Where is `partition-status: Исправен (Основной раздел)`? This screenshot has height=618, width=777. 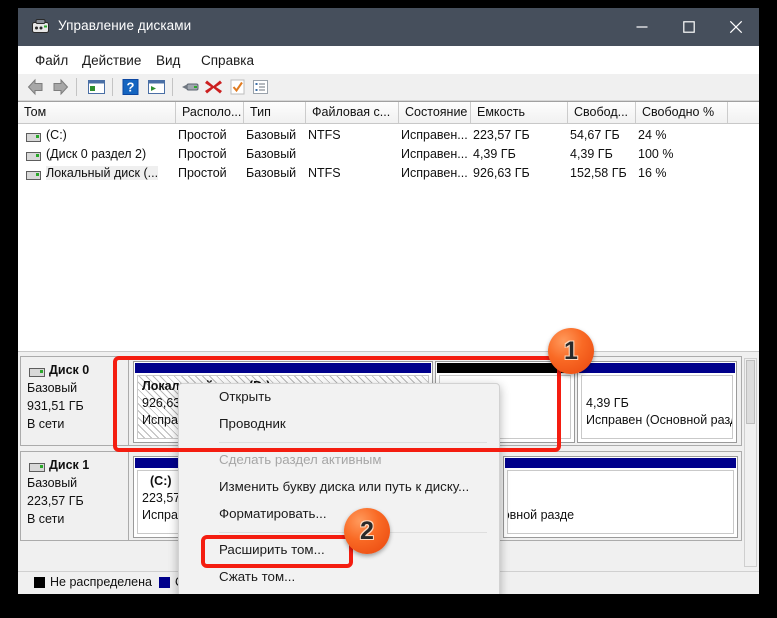
partition-status: Исправен (Основной раздел) is located at coordinates (659, 420).